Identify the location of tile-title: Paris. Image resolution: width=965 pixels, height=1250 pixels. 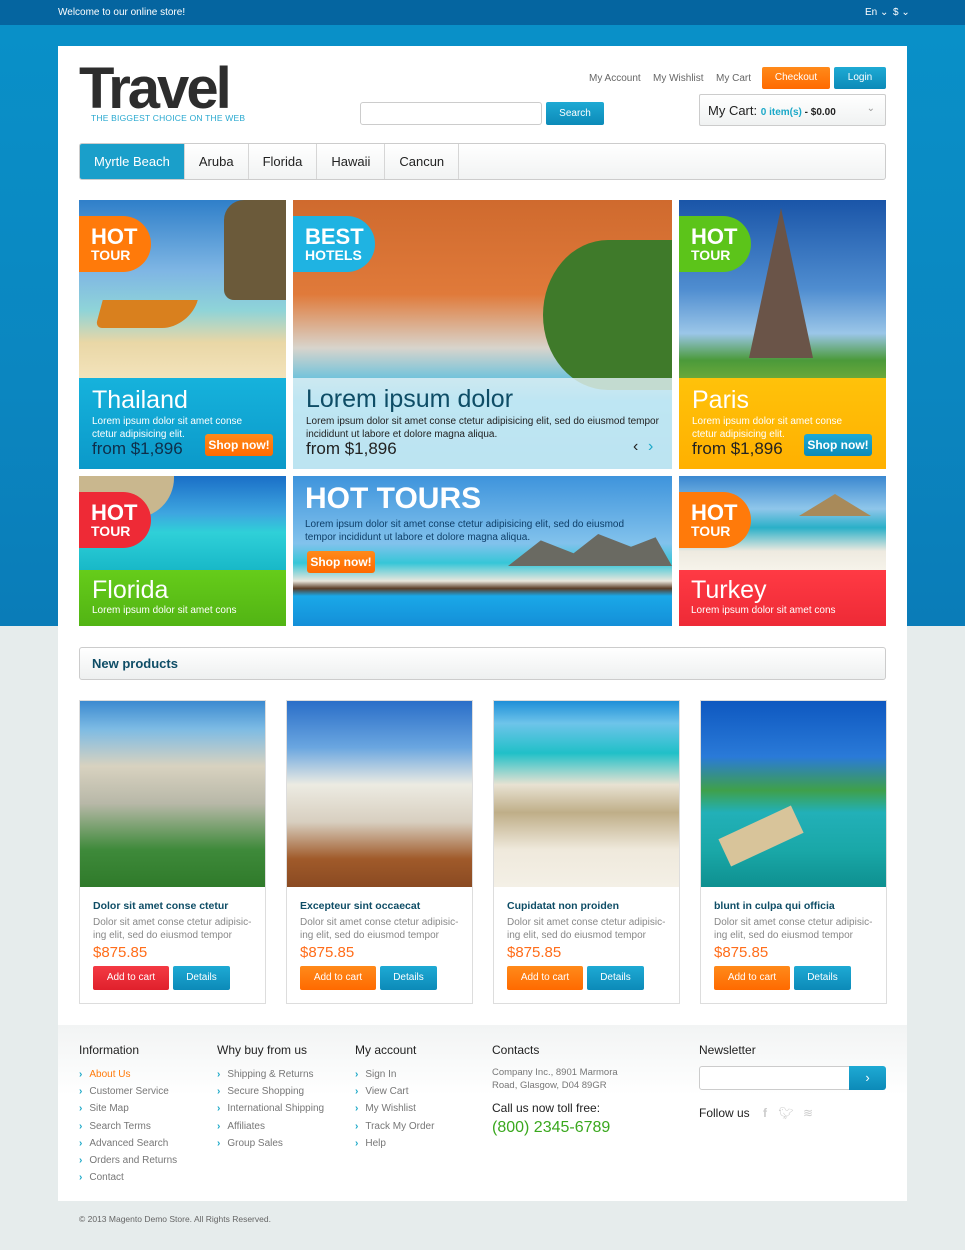
(720, 400).